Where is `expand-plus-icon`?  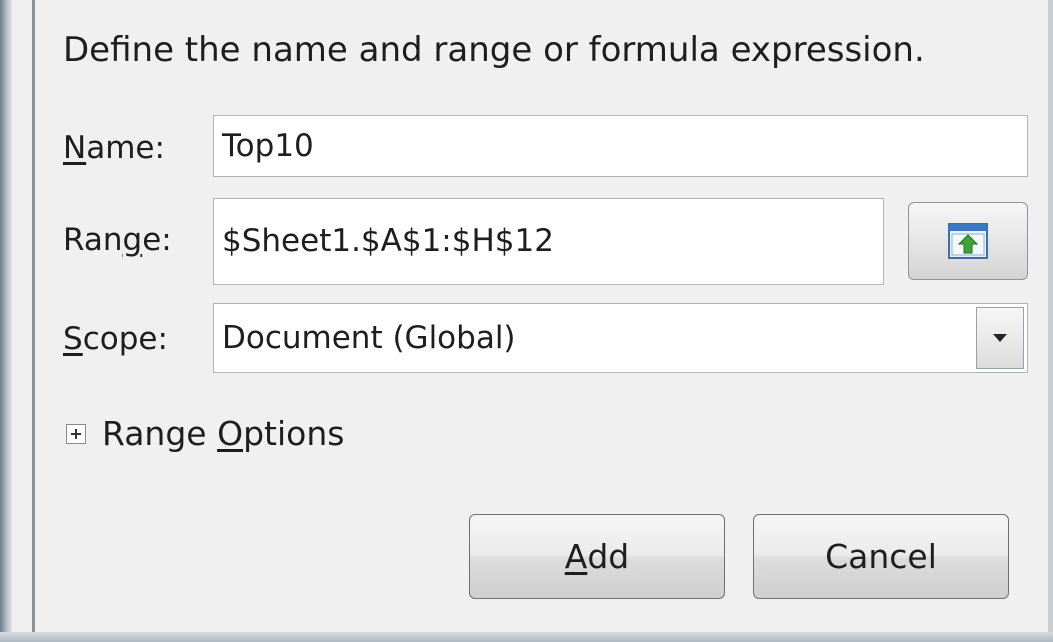 expand-plus-icon is located at coordinates (76, 433).